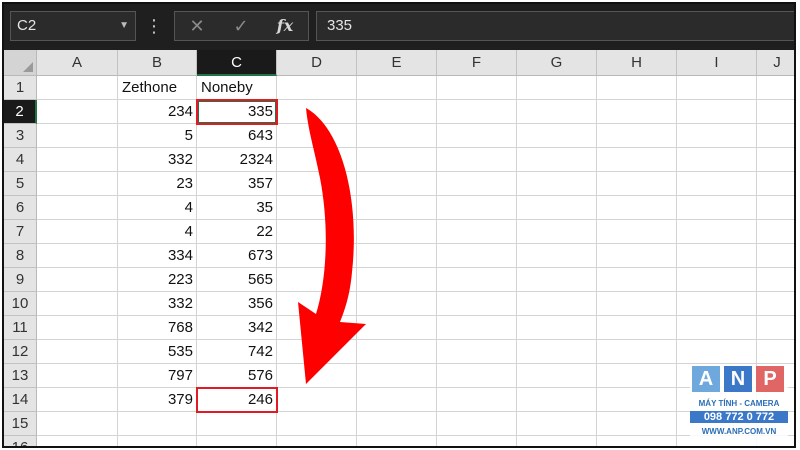 This screenshot has height=450, width=800. I want to click on insert-function-button: fx, so click(285, 26).